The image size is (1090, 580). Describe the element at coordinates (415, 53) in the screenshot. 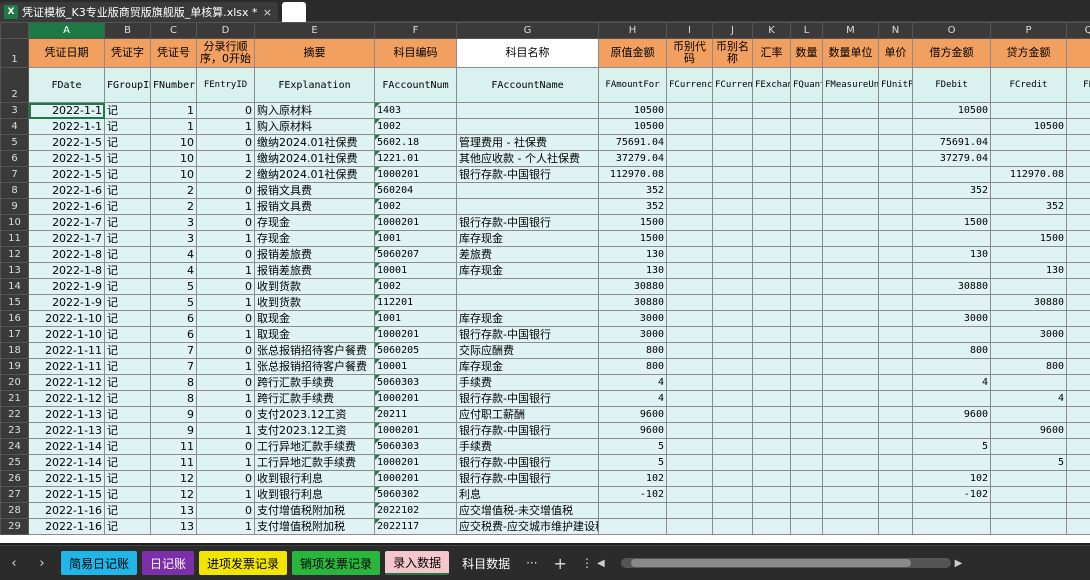

I see `header-cn-f: 科目编码` at that location.